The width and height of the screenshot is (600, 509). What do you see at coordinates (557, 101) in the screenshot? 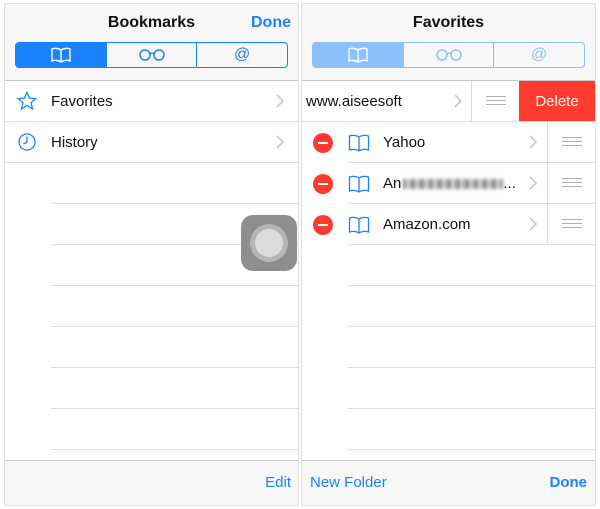
I see `delete-button: Delete` at bounding box center [557, 101].